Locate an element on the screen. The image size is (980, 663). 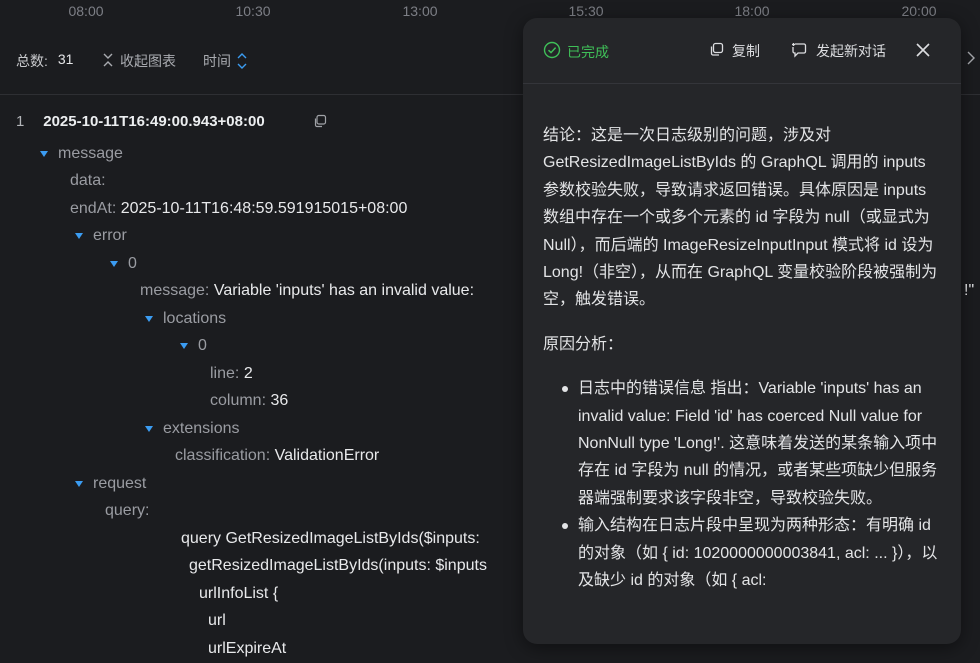
status-badge: 已完成 is located at coordinates (576, 51).